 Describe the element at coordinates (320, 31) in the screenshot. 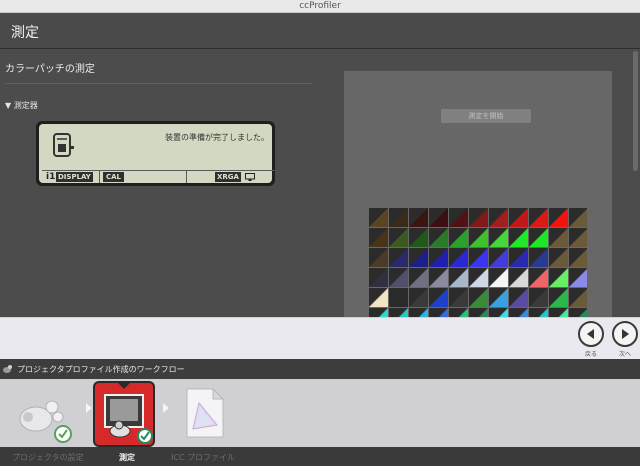

I see `page-header: 測定` at that location.